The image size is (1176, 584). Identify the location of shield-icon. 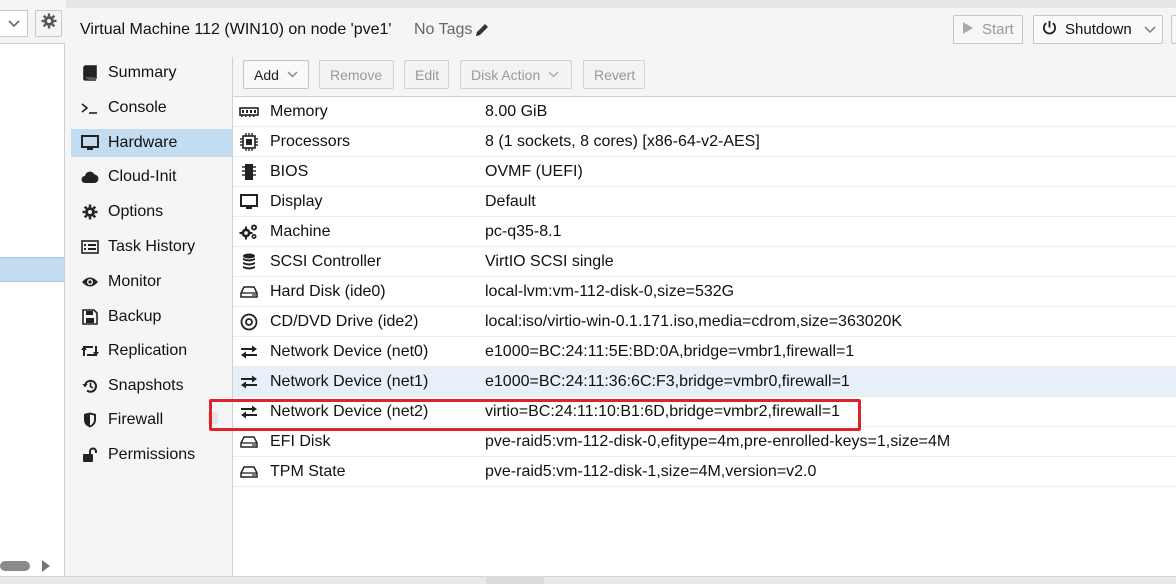
(90, 420).